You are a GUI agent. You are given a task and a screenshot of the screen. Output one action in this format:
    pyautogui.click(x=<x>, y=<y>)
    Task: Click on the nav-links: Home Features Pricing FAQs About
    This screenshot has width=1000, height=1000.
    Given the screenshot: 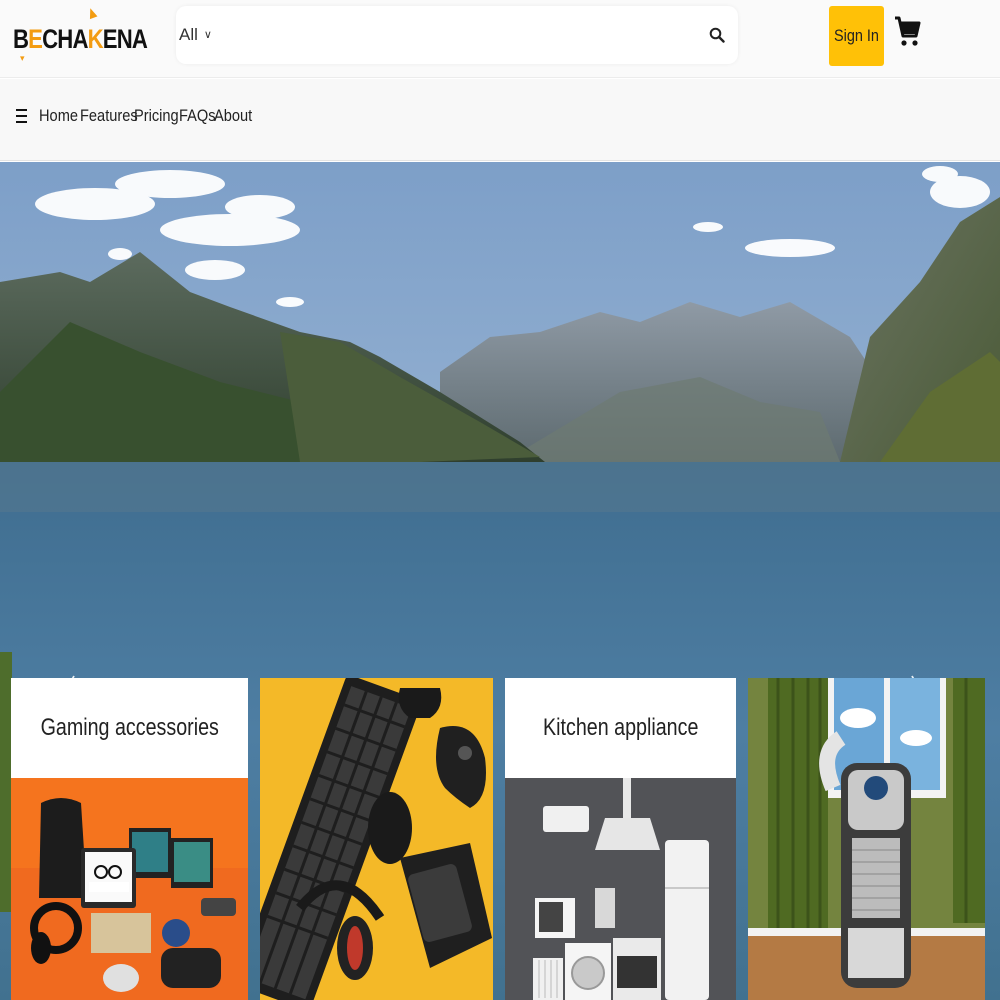 What is the action you would take?
    pyautogui.click(x=150, y=118)
    